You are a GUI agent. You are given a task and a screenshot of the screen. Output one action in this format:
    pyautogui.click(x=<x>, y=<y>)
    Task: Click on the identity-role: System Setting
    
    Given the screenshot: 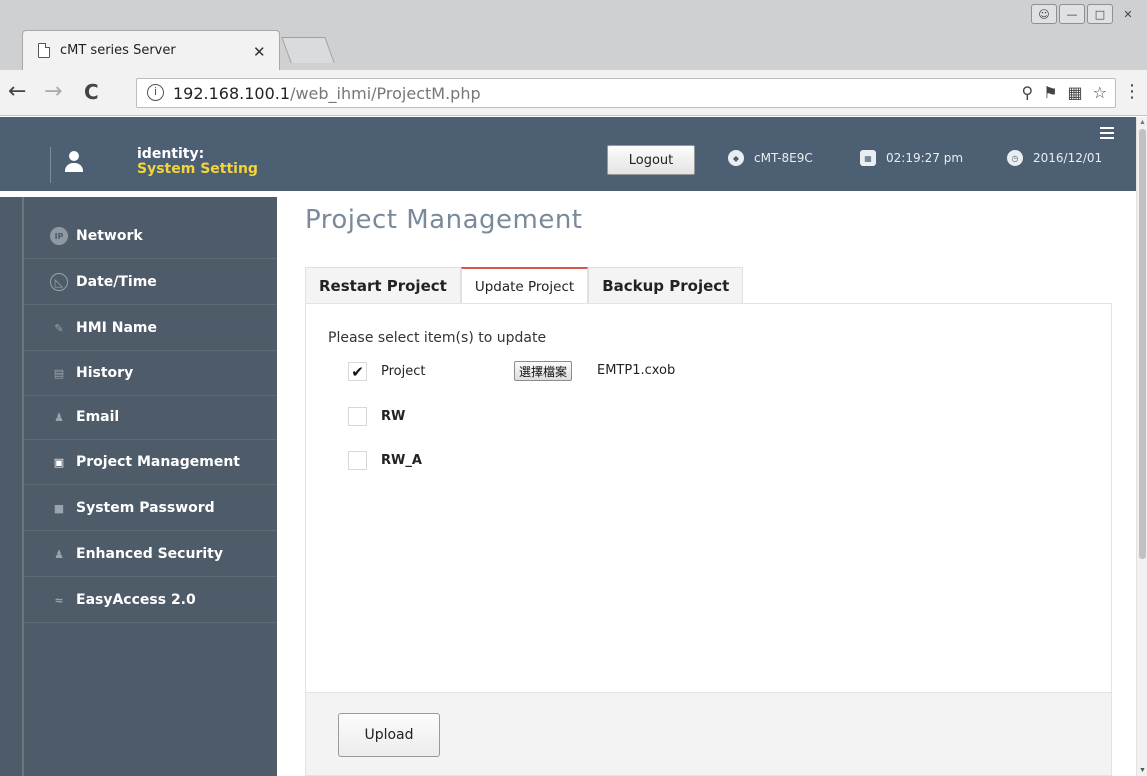 What is the action you would take?
    pyautogui.click(x=197, y=169)
    